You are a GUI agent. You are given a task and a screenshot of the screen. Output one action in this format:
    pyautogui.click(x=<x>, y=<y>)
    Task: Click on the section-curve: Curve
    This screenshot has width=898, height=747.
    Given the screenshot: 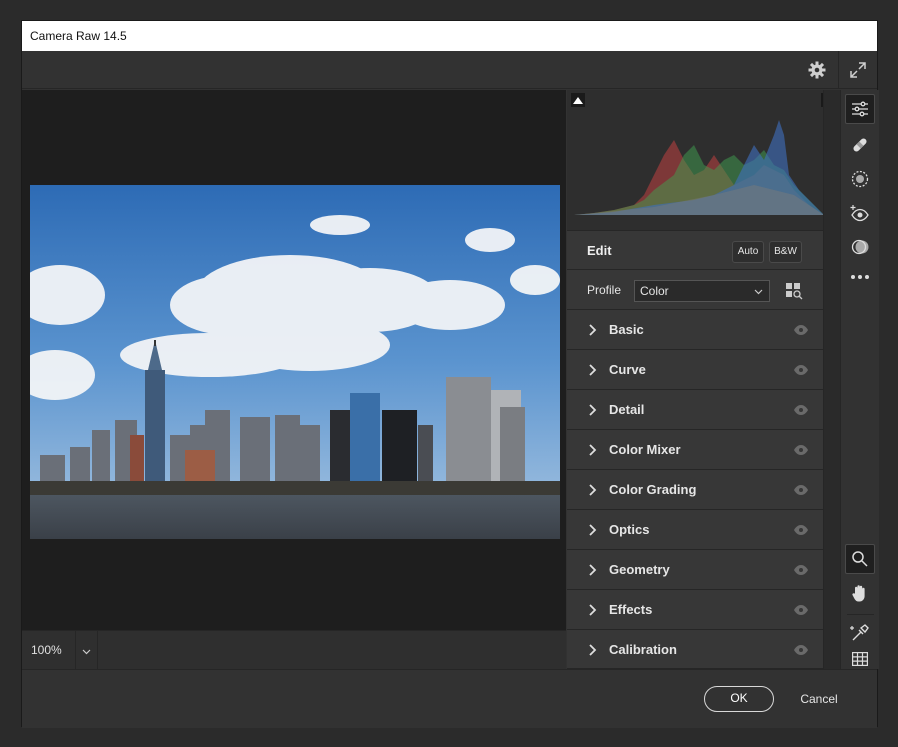 What is the action you would take?
    pyautogui.click(x=695, y=370)
    